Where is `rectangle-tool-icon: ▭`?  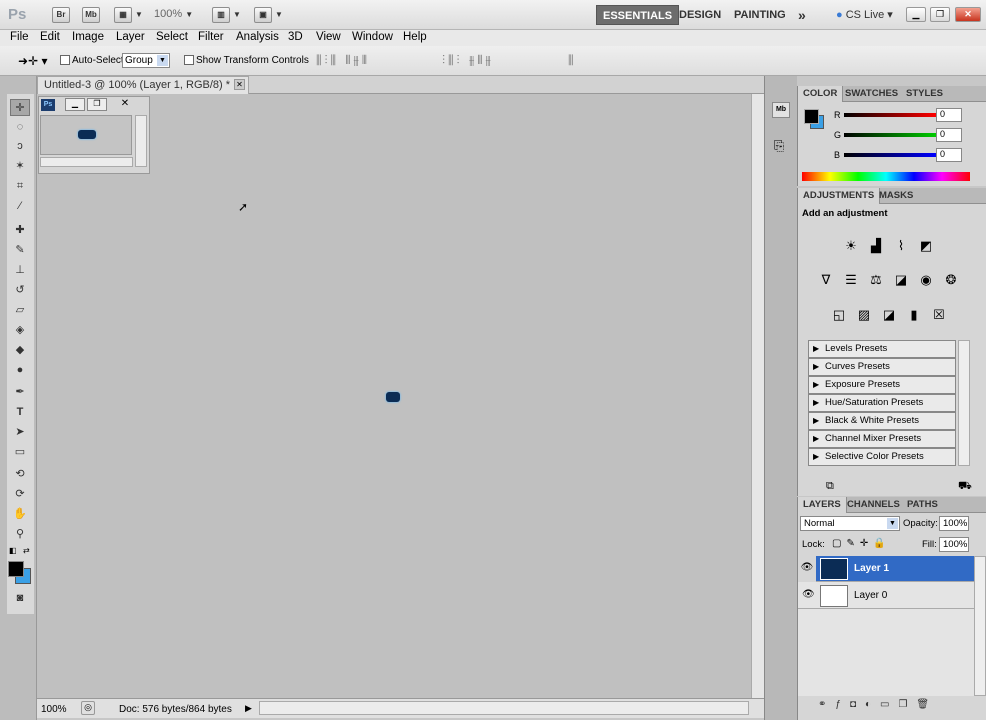 rectangle-tool-icon: ▭ is located at coordinates (20, 452).